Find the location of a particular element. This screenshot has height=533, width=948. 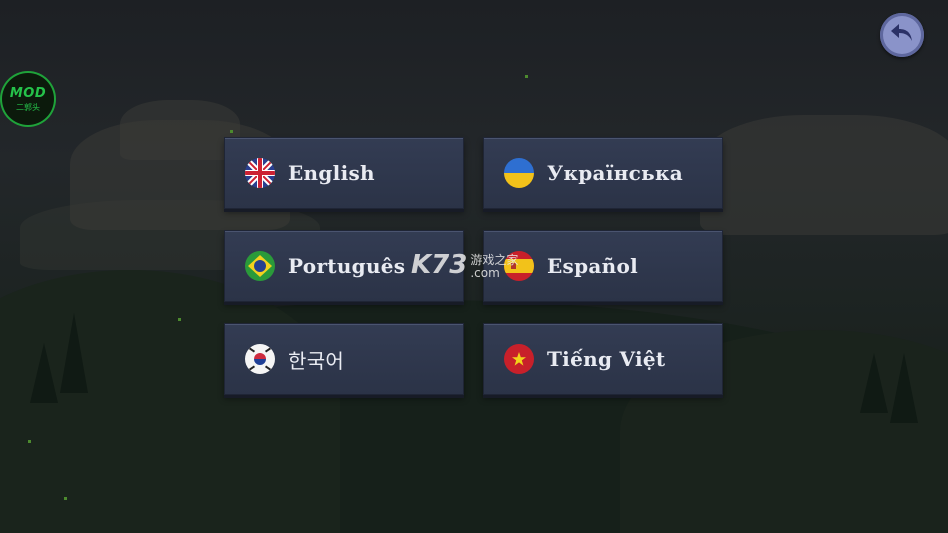

uk-flag-icon is located at coordinates (260, 173).